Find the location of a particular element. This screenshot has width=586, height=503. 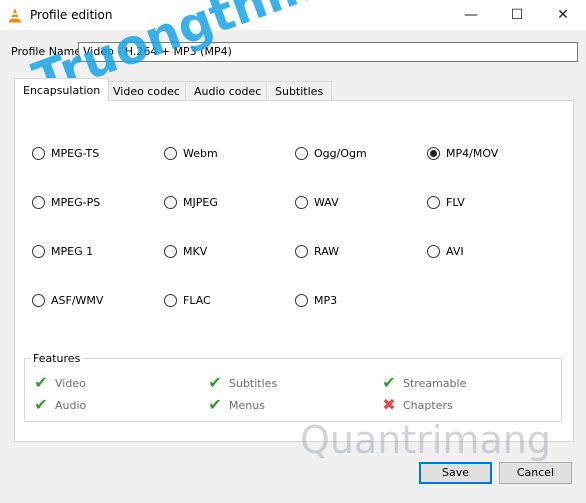

radio-asf-wmv: ASF/WMV is located at coordinates (67, 300).